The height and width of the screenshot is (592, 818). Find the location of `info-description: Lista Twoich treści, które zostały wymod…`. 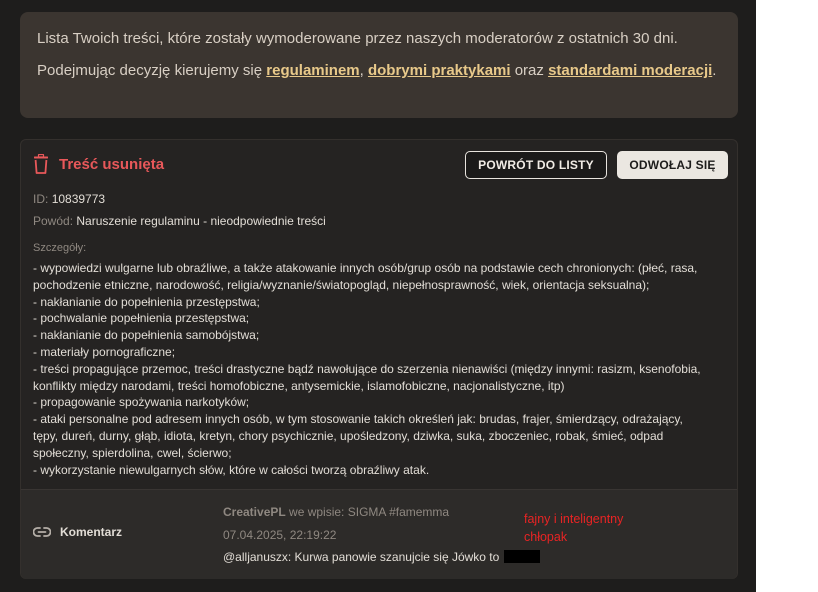

info-description: Lista Twoich treści, które zostały wymod… is located at coordinates (357, 38).